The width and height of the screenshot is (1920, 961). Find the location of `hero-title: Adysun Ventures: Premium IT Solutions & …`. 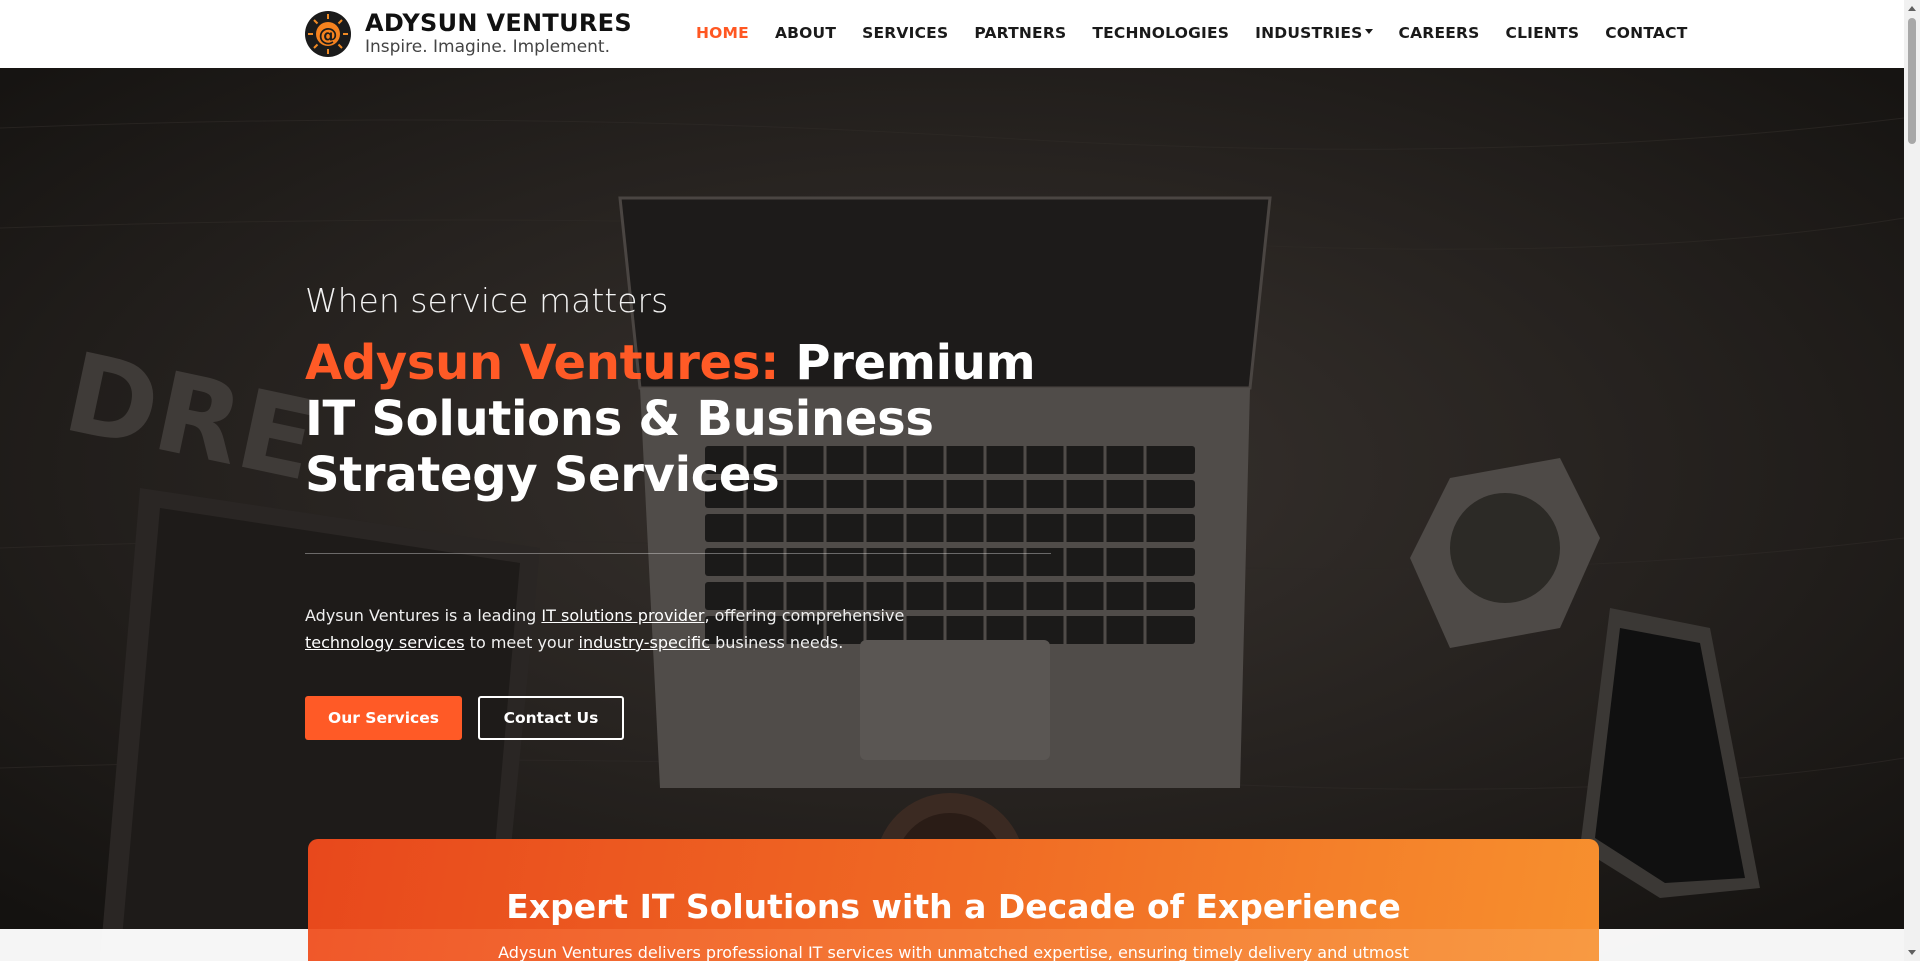

hero-title: Adysun Ventures: Premium IT Solutions & … is located at coordinates (685, 419).